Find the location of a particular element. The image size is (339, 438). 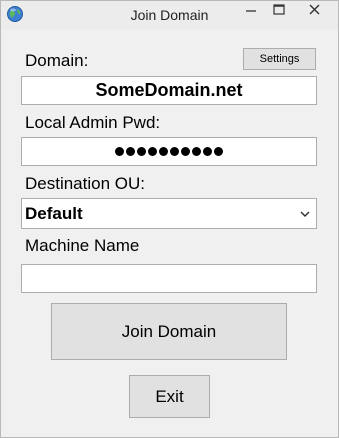

domain-value: SomeDomain.net is located at coordinates (169, 90).